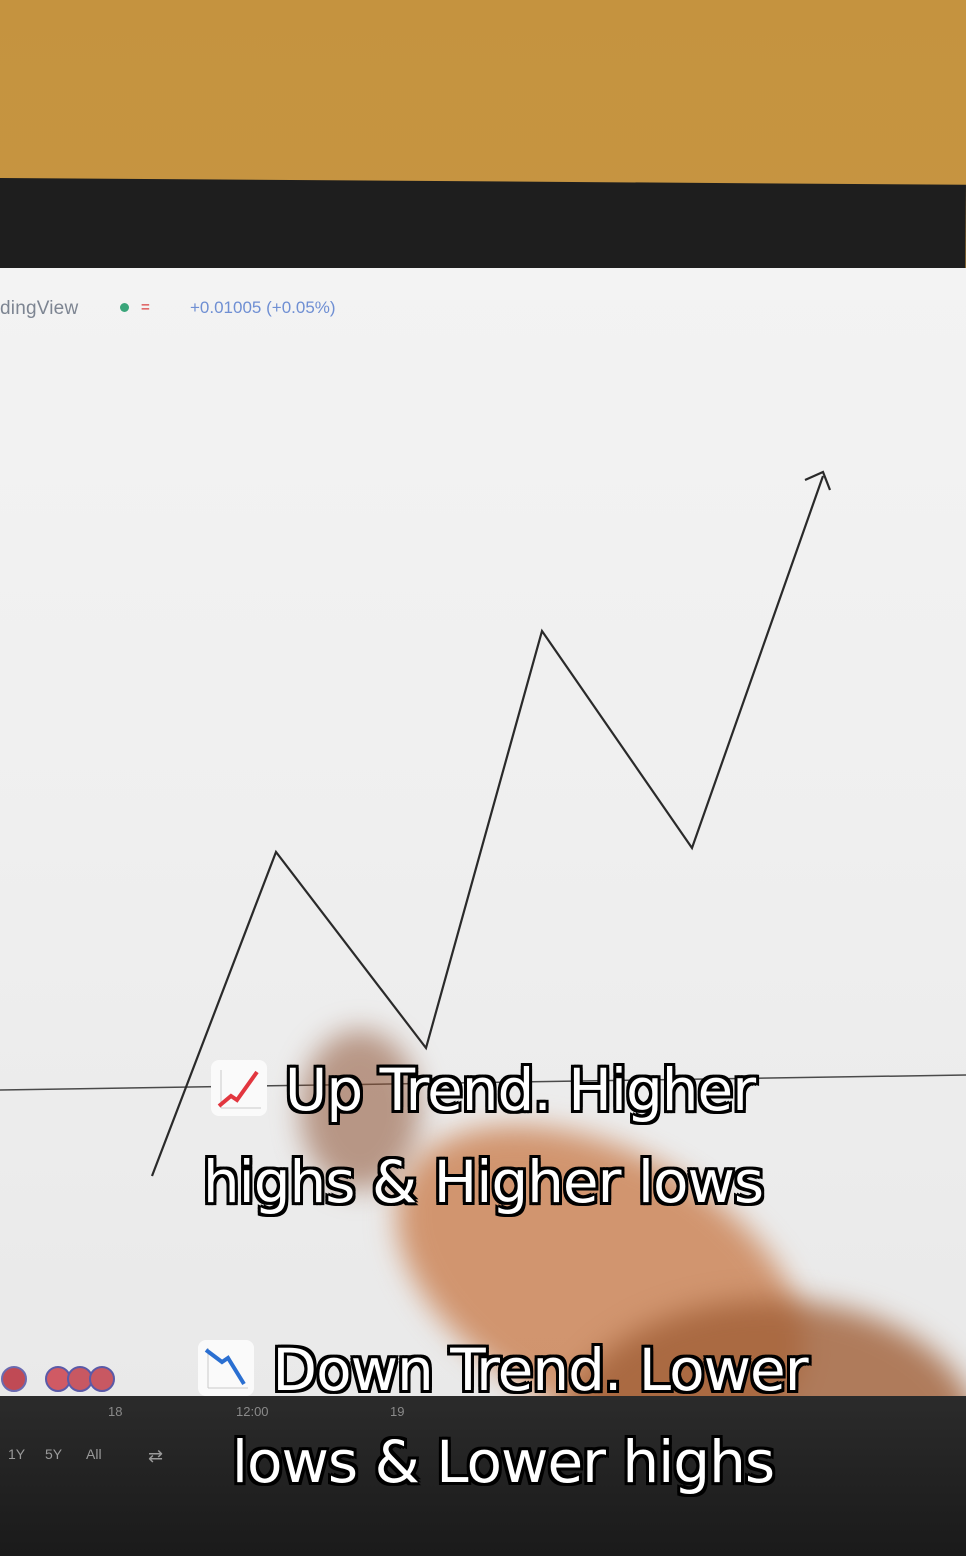 The width and height of the screenshot is (966, 1556). I want to click on downtrend-line-2: lows & Lower highs, so click(503, 1462).